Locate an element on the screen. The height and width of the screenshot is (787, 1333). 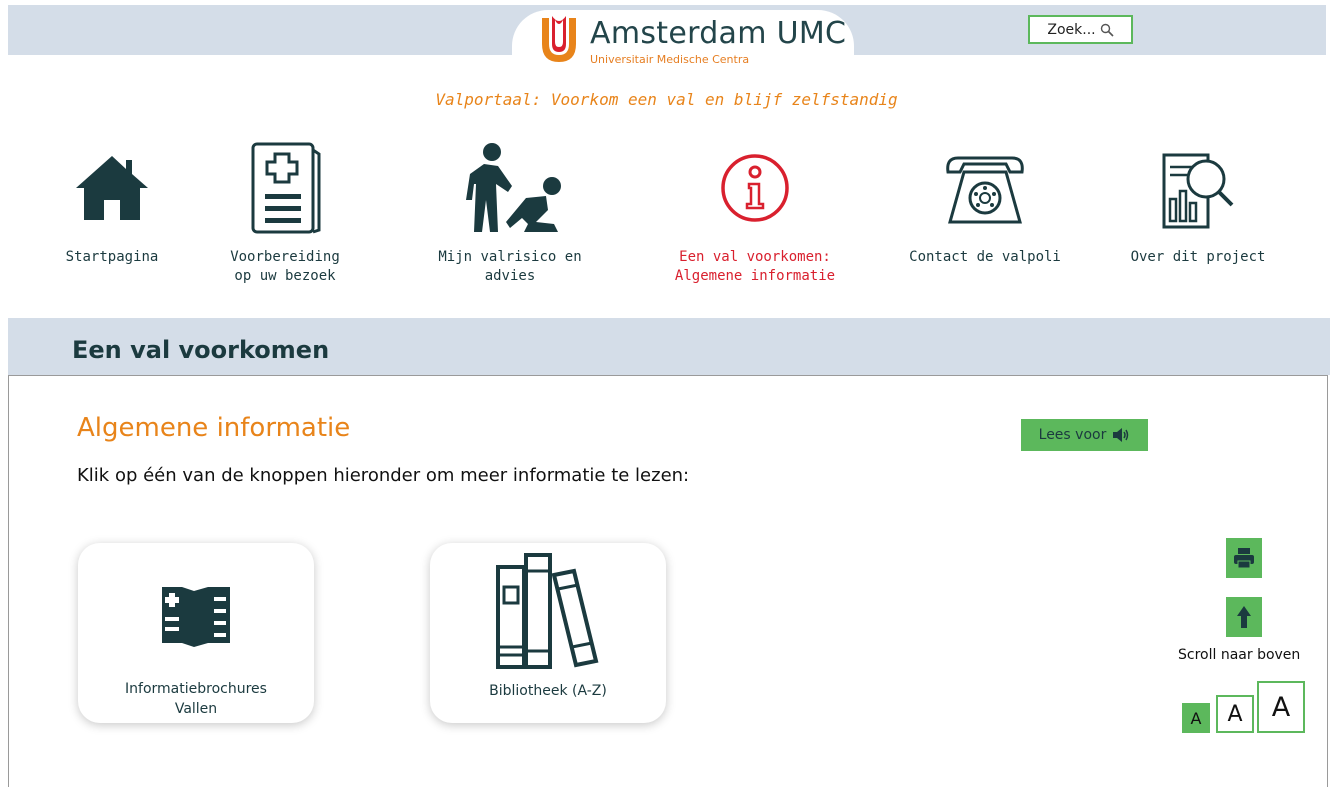
telephone-icon is located at coordinates (985, 190).